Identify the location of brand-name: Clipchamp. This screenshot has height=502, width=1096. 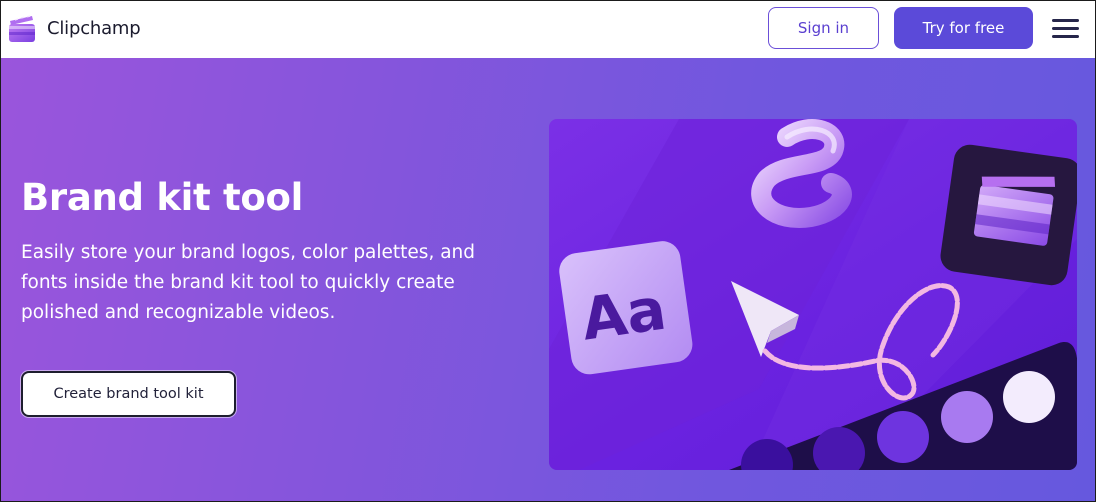
(94, 28).